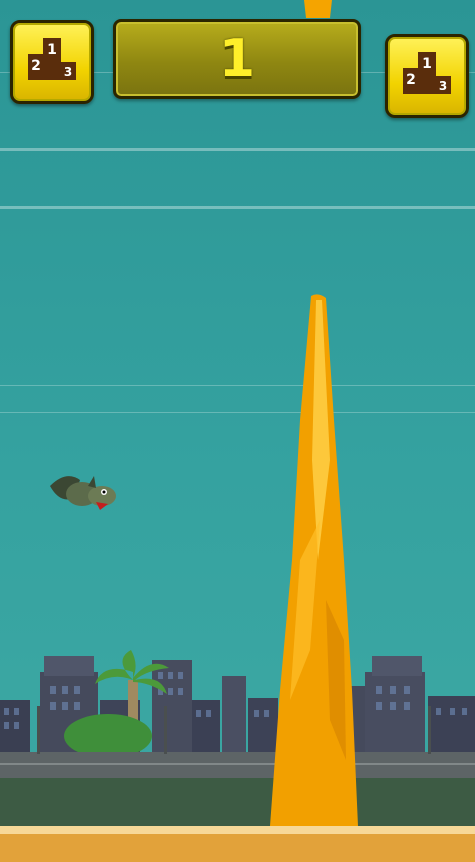  What do you see at coordinates (108, 736) in the screenshot?
I see `bush` at bounding box center [108, 736].